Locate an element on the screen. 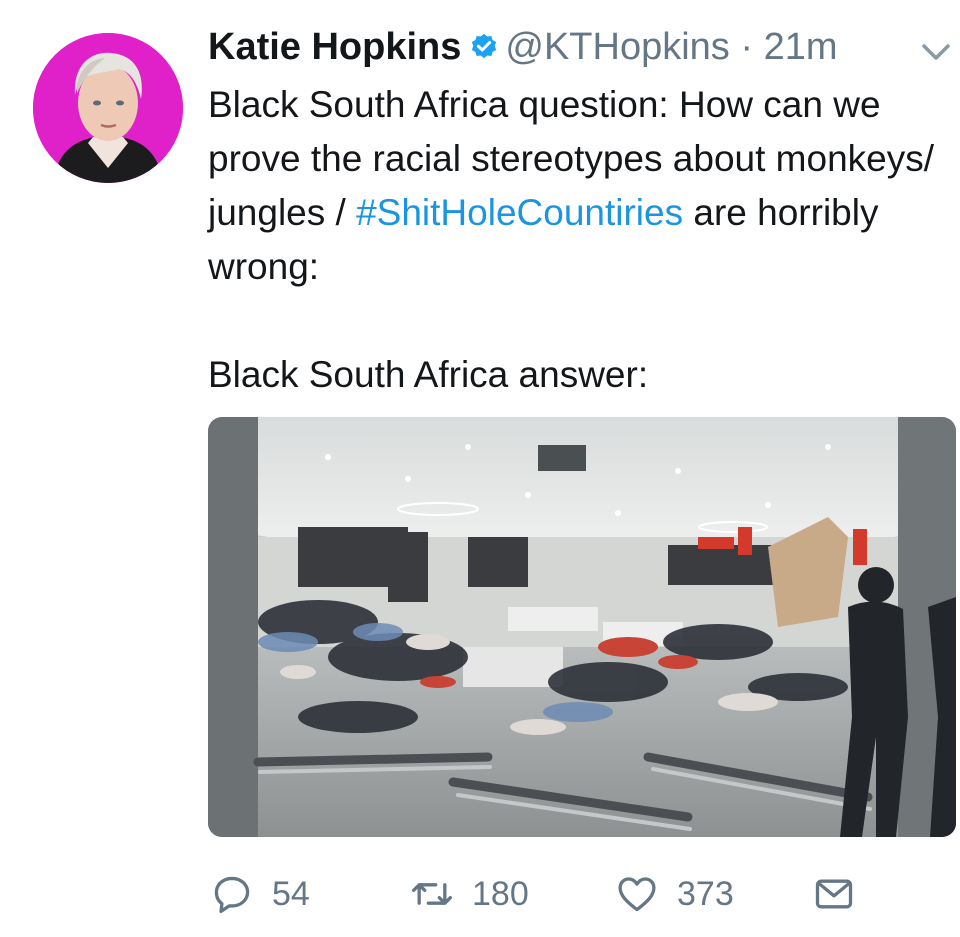 The width and height of the screenshot is (960, 937). avatar-image is located at coordinates (108, 108).